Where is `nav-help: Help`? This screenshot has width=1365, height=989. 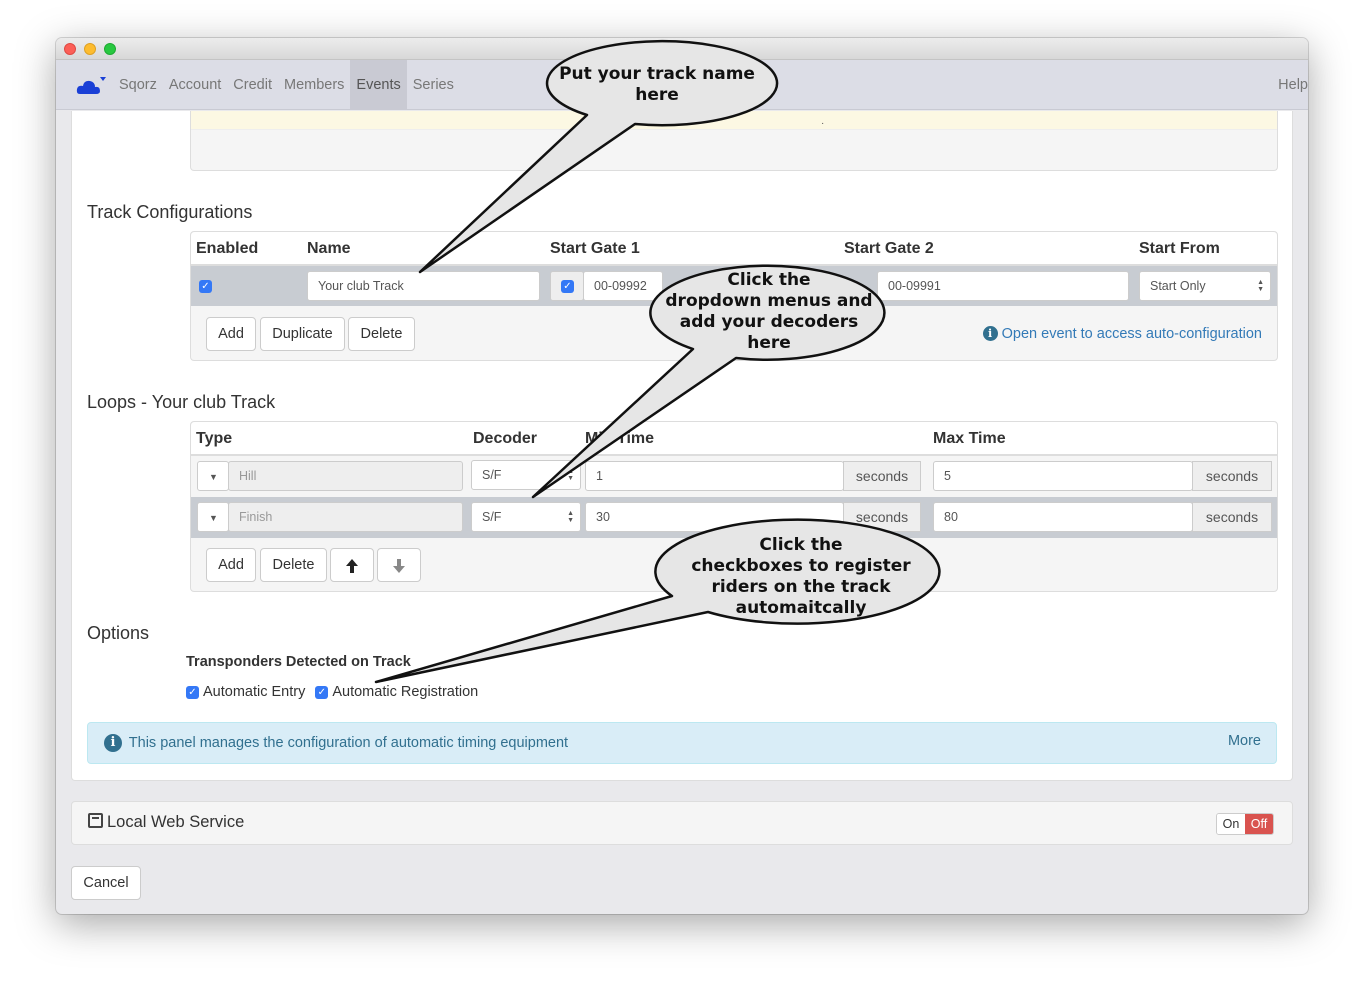
nav-help: Help is located at coordinates (1293, 85).